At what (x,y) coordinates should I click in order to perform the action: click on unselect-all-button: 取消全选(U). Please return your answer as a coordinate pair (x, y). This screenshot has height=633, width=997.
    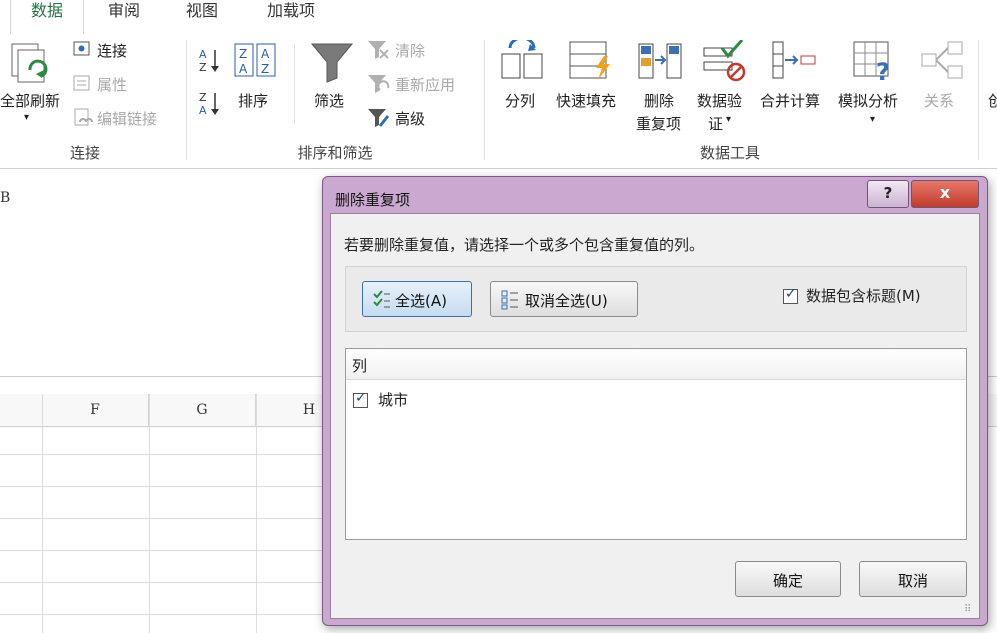
    Looking at the image, I should click on (564, 299).